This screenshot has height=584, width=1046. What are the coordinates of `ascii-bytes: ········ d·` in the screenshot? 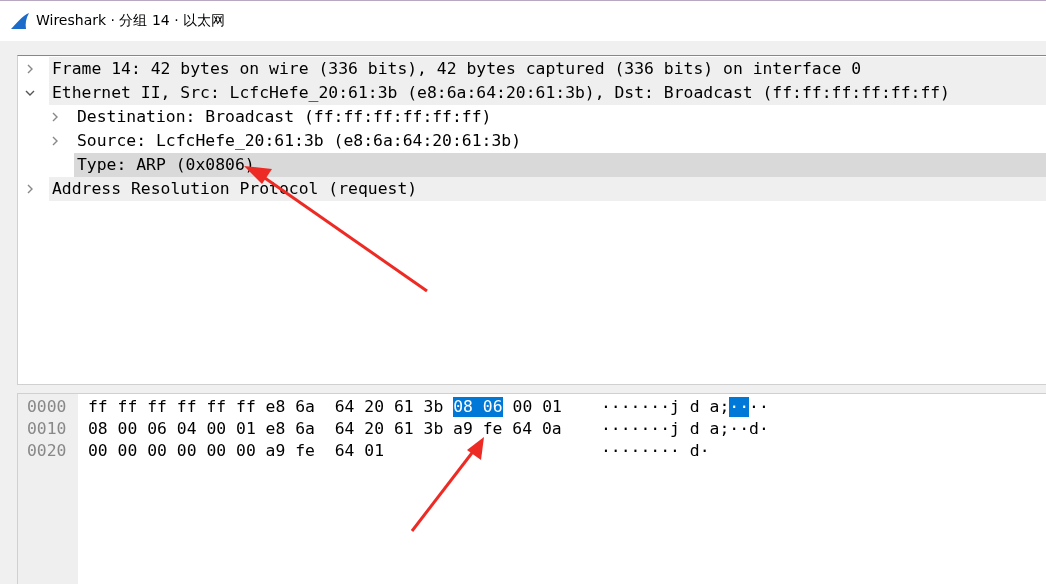 It's located at (655, 451).